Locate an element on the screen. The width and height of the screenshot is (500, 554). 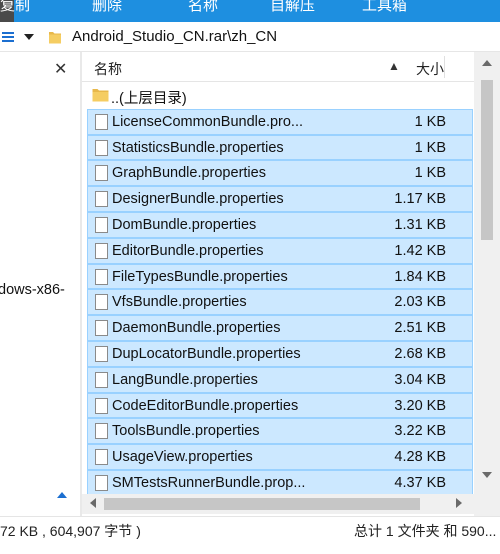
file-name: VfsBundle.properties is located at coordinates (179, 302).